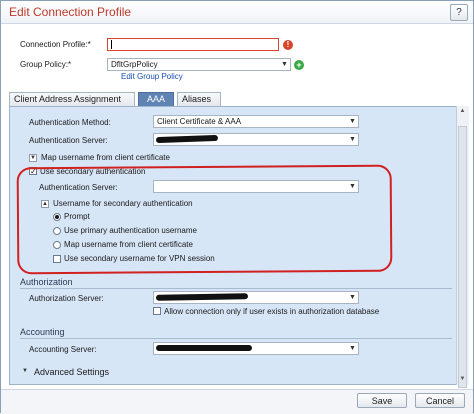  Describe the element at coordinates (152, 76) in the screenshot. I see `edit-group-policy-link: Edit Group Policy` at that location.